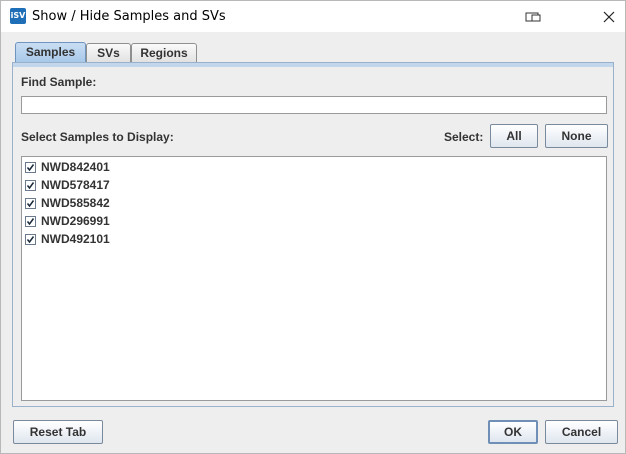  Describe the element at coordinates (581, 432) in the screenshot. I see `cancel-button: Cancel` at that location.